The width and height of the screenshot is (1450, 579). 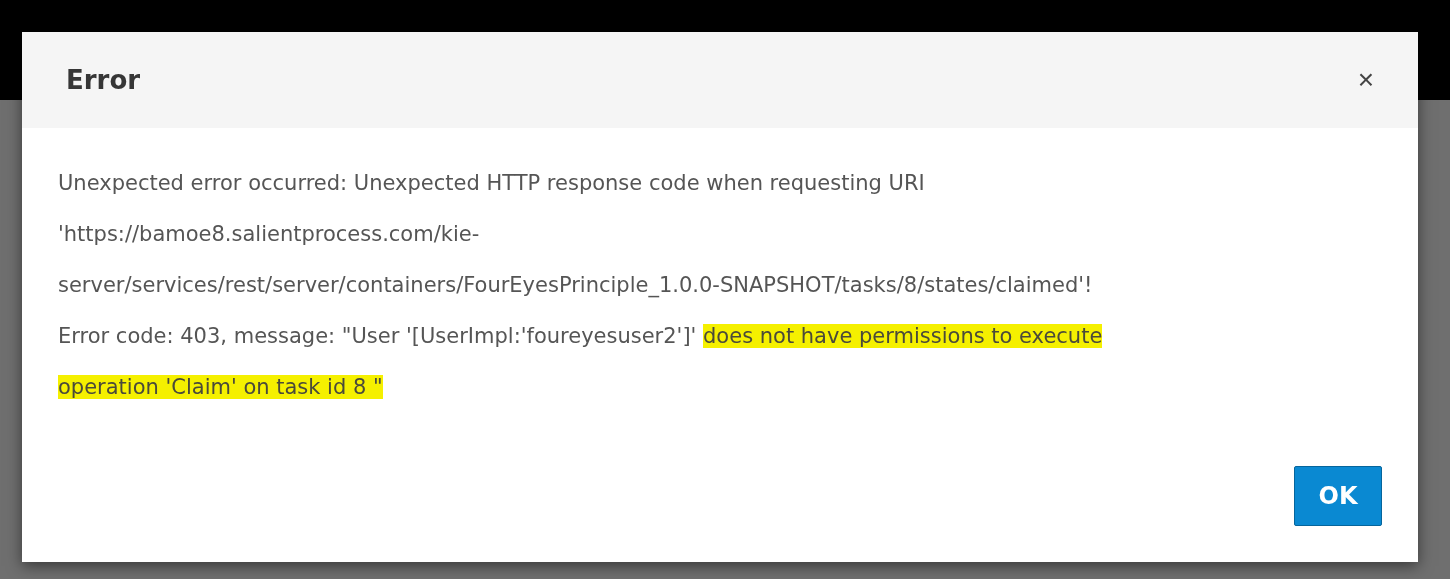 I want to click on close-button: ×, so click(x=1365, y=80).